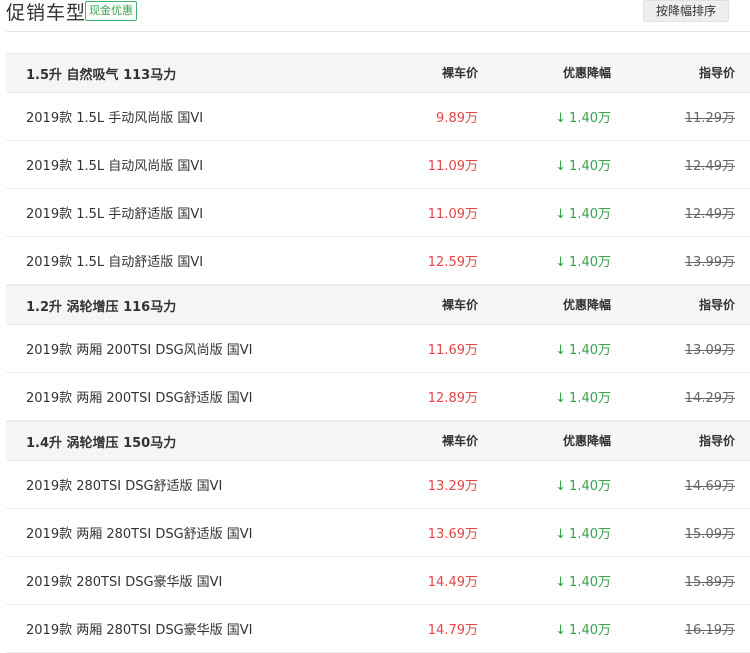 The height and width of the screenshot is (653, 750). Describe the element at coordinates (709, 350) in the screenshot. I see `msrp-price: 13.09万` at that location.